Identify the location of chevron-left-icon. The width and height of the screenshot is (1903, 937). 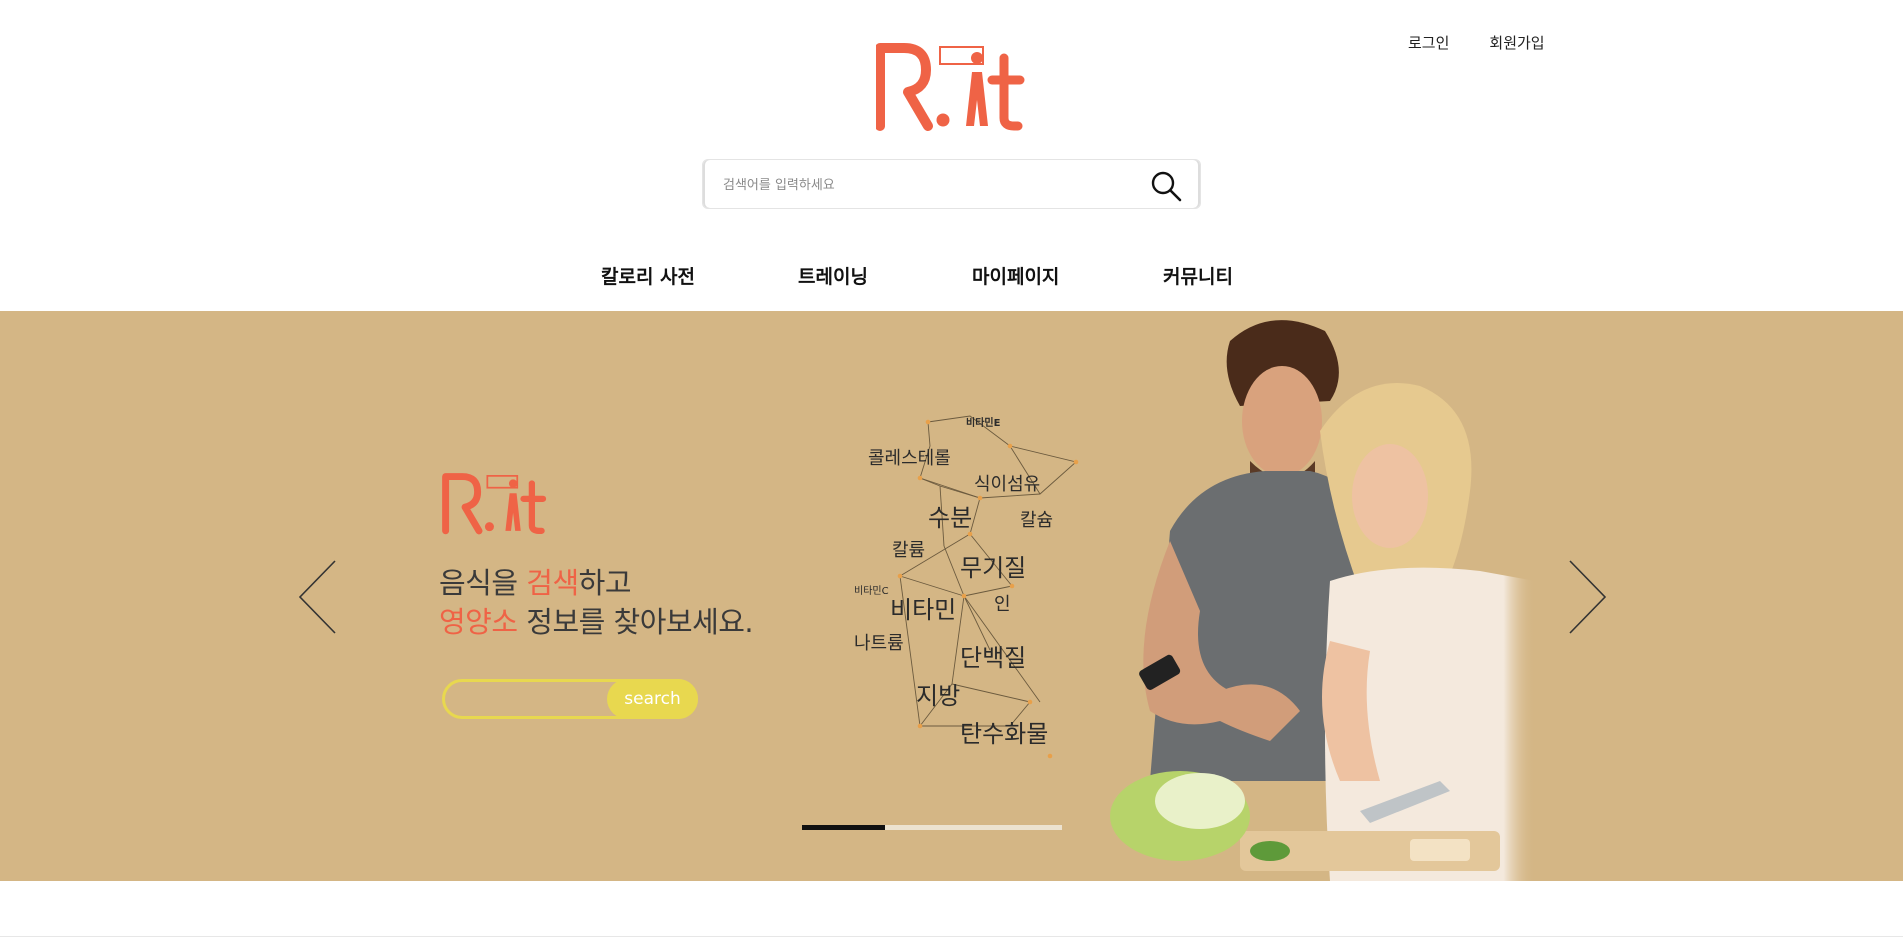
(318, 597).